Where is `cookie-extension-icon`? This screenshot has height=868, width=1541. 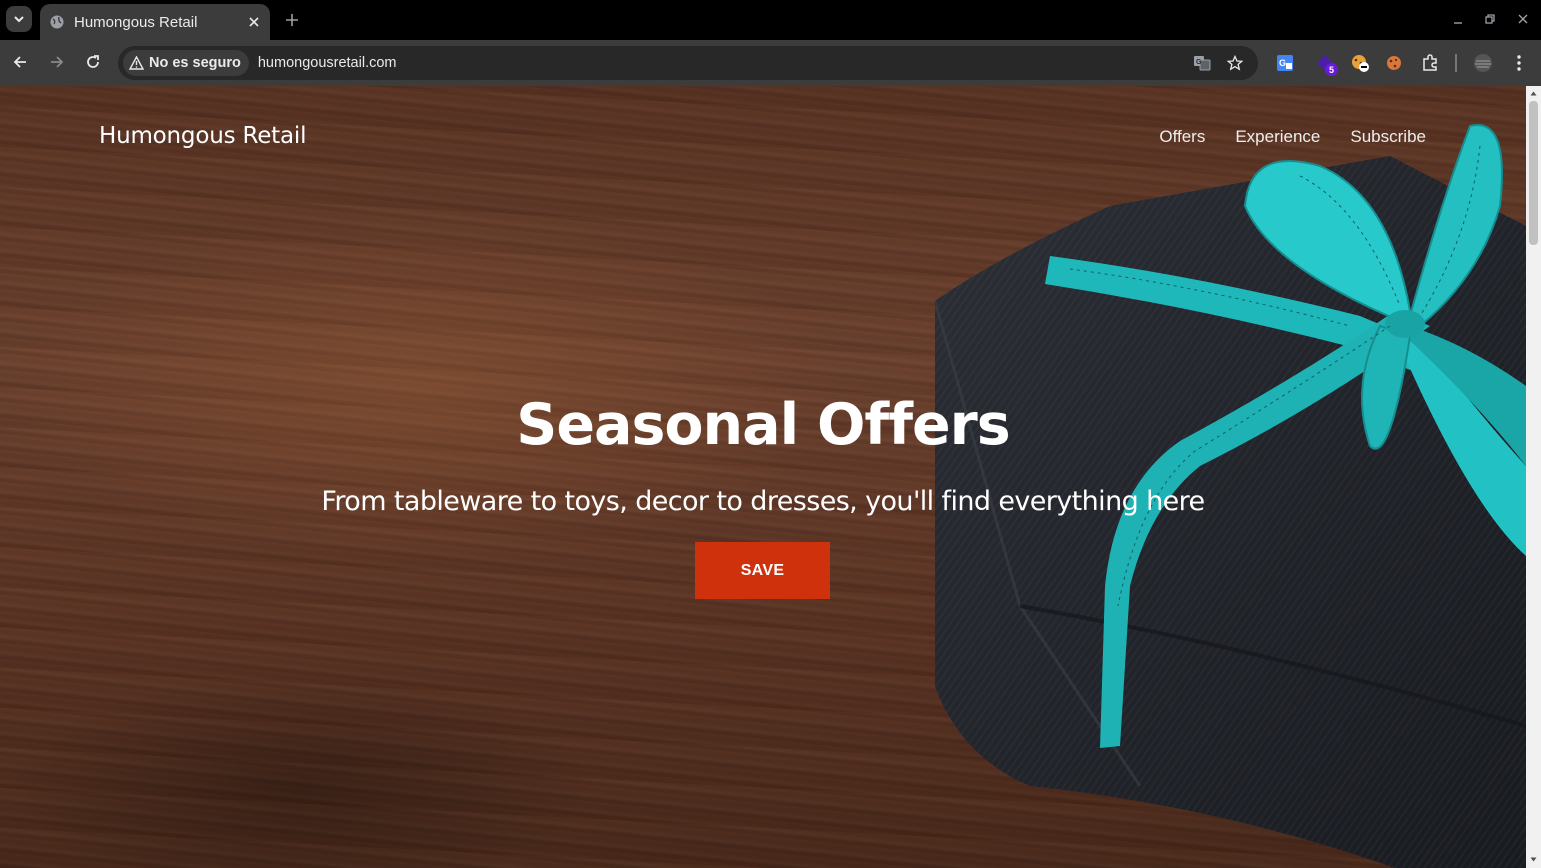 cookie-extension-icon is located at coordinates (1360, 63).